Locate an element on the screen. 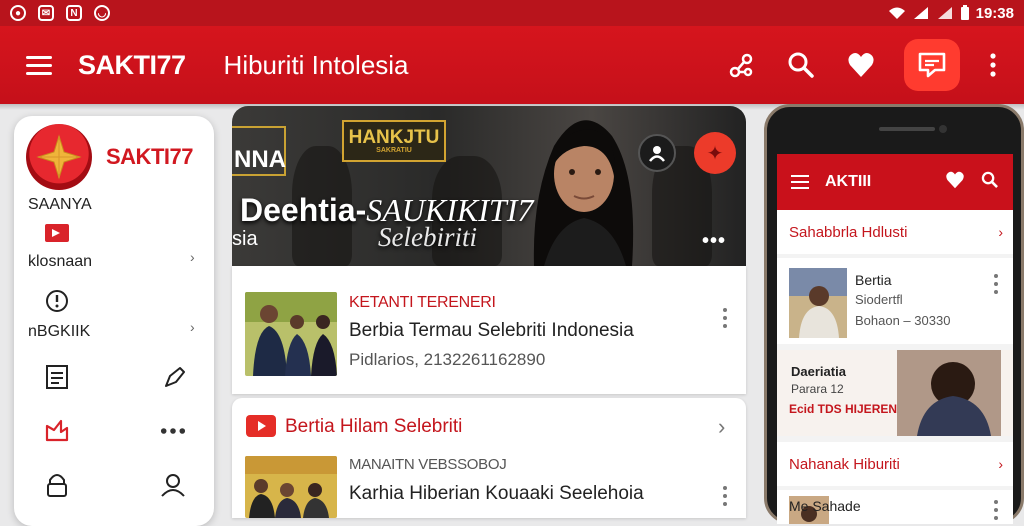 The image size is (1024, 526). document-icon is located at coordinates (57, 377).